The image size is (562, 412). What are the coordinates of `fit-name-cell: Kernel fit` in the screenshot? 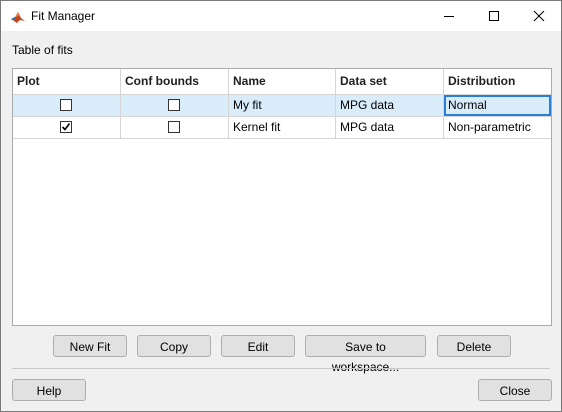 It's located at (282, 127).